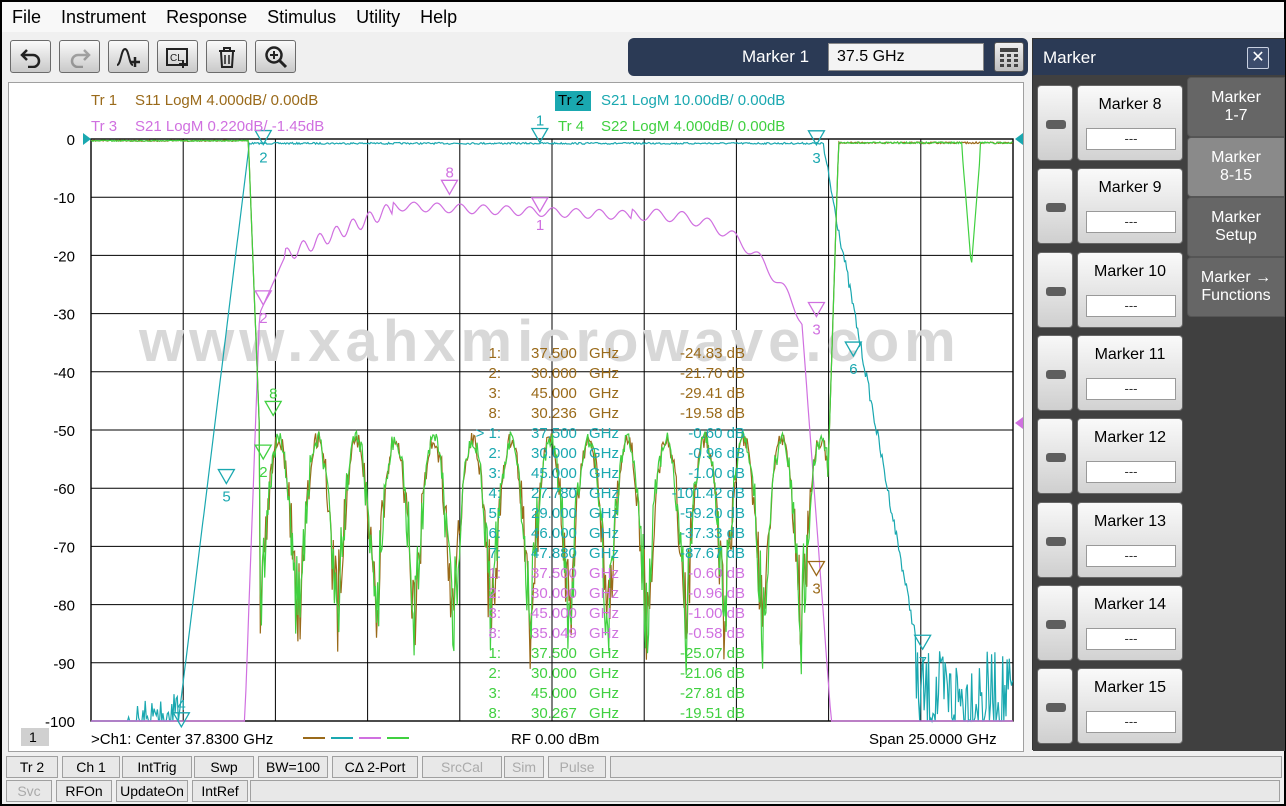 Image resolution: width=1286 pixels, height=806 pixels. What do you see at coordinates (554, 473) in the screenshot?
I see `marker-table-frequency: 45.000` at bounding box center [554, 473].